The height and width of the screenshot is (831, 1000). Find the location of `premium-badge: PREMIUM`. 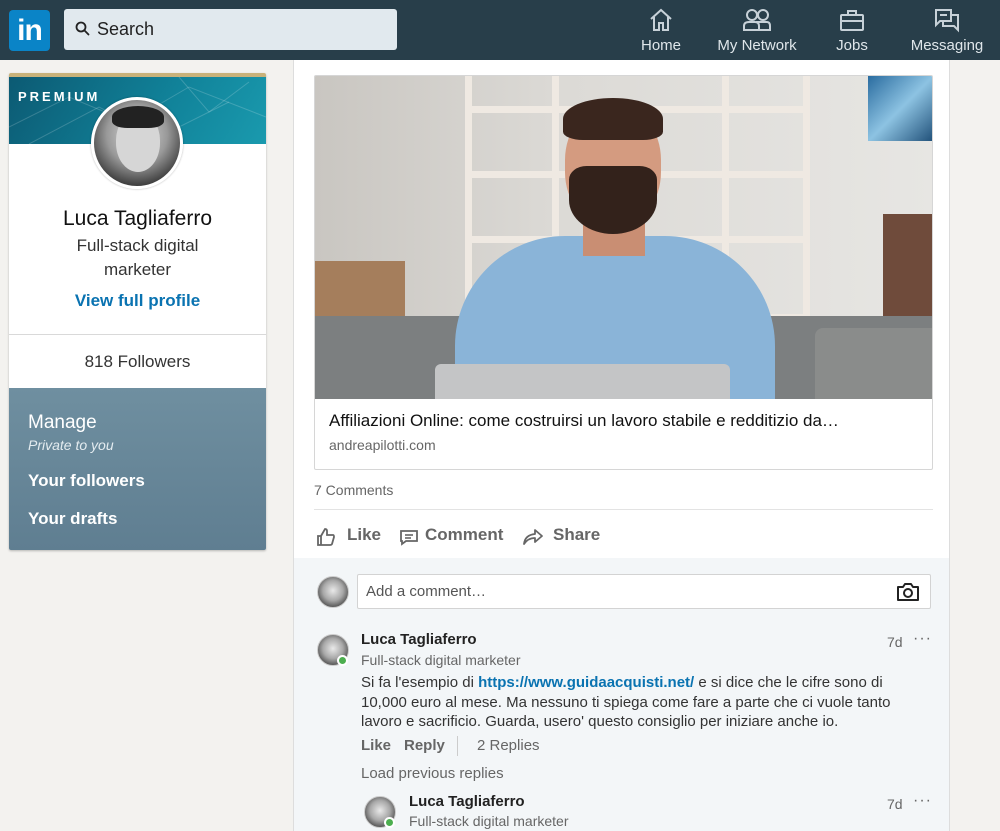

premium-badge: PREMIUM is located at coordinates (59, 96).